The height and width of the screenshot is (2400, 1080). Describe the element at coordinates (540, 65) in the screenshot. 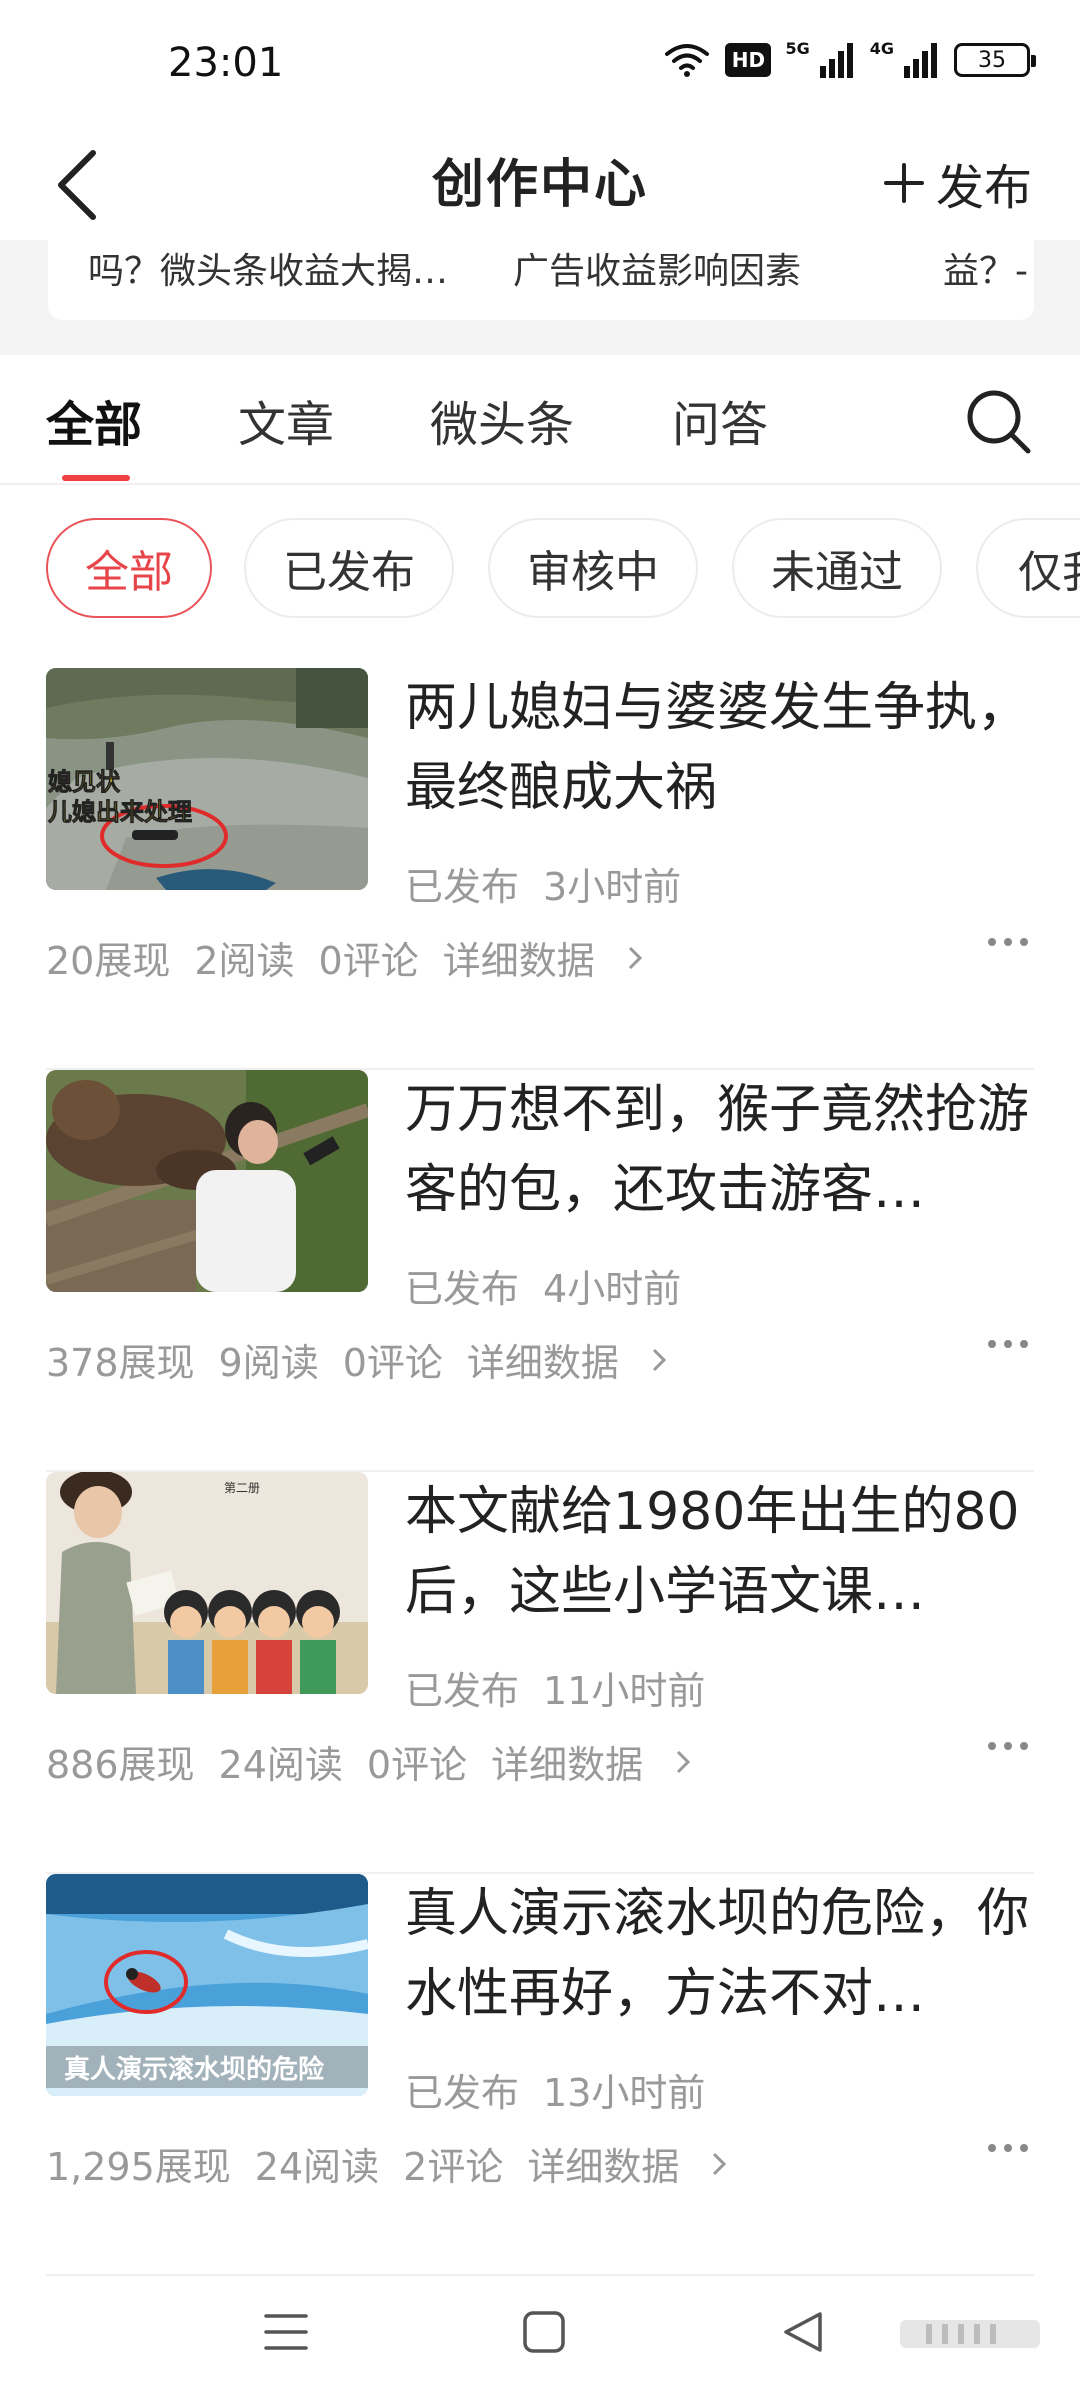

I see `status-bar: 23:01 HD 5G 4G 35` at that location.